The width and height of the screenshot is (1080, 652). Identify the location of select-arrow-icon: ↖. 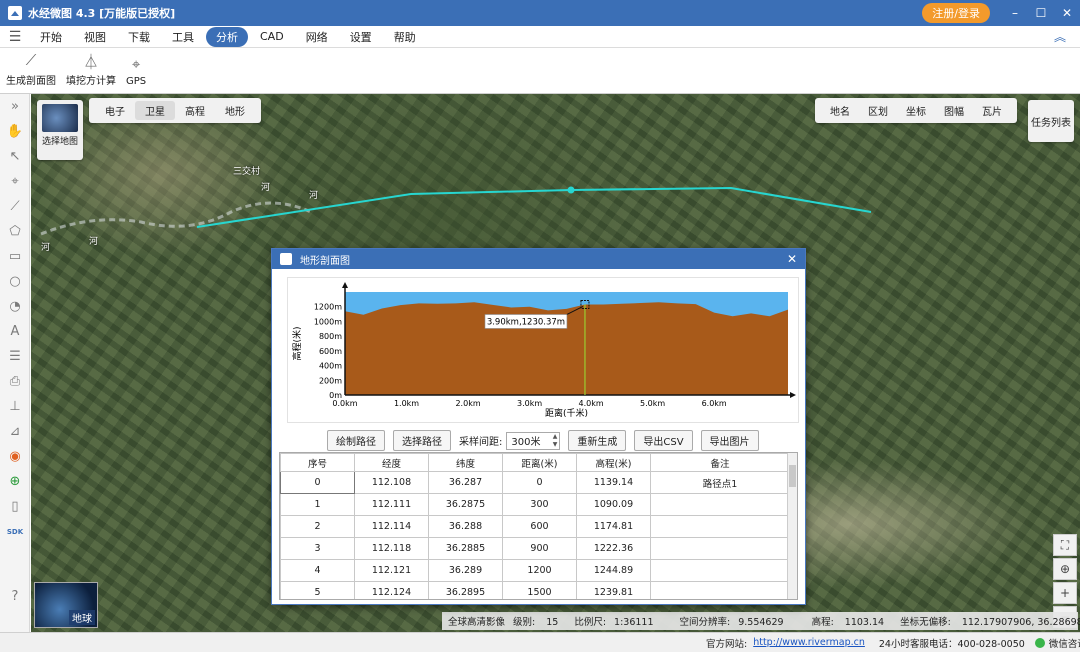
(15, 156).